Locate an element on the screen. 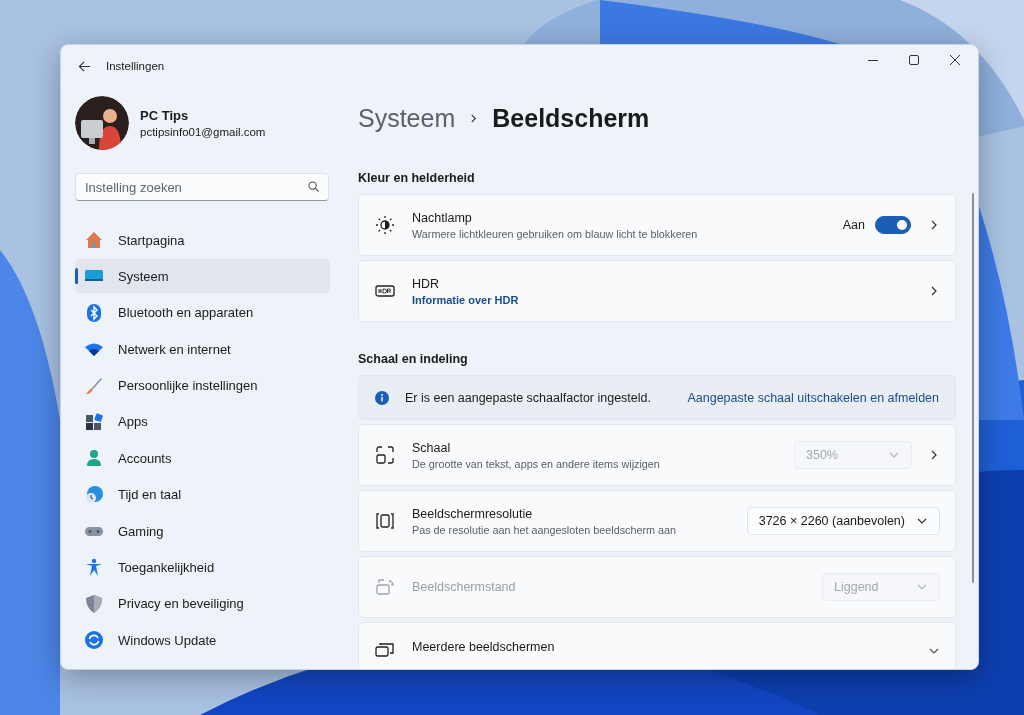  sidebar-item: Persoonlijke instellingen is located at coordinates (202, 385).